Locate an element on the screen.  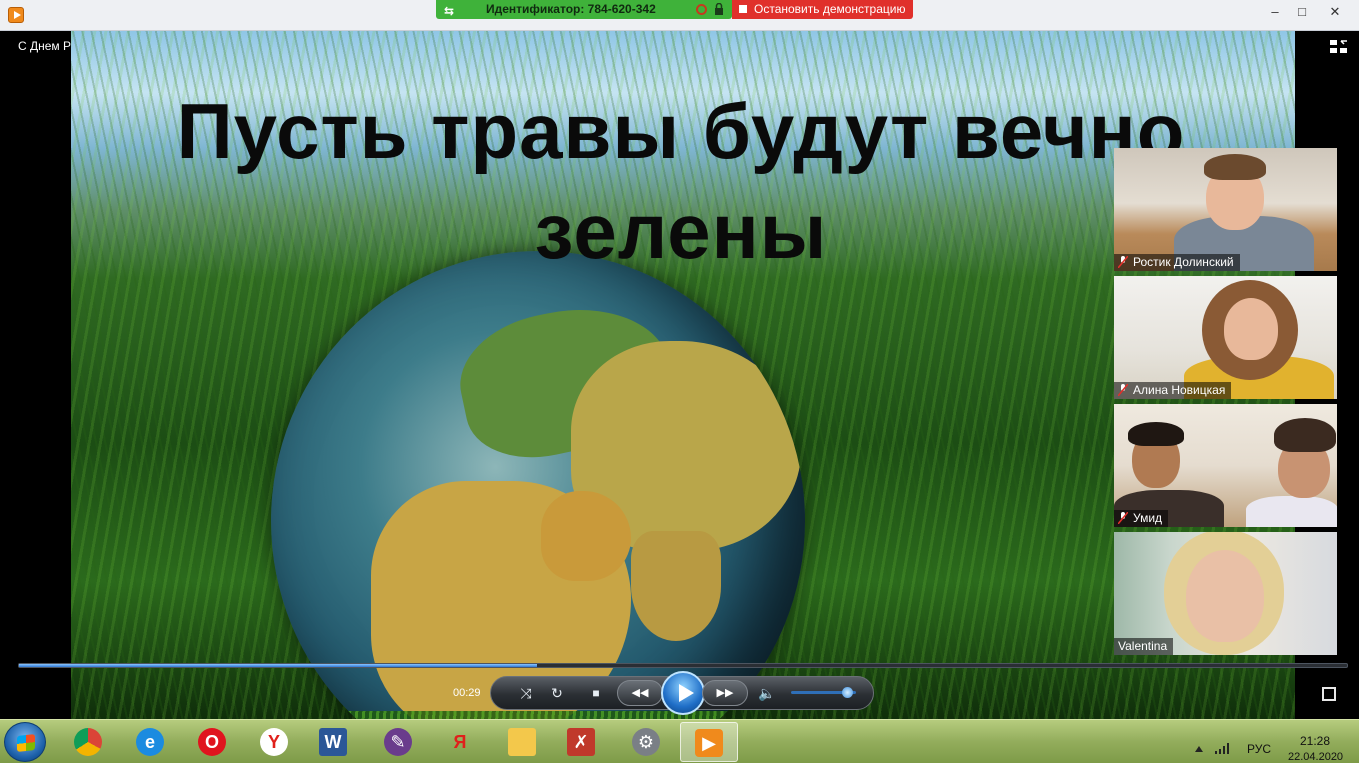
current-time: 00:29 is located at coordinates (467, 693).